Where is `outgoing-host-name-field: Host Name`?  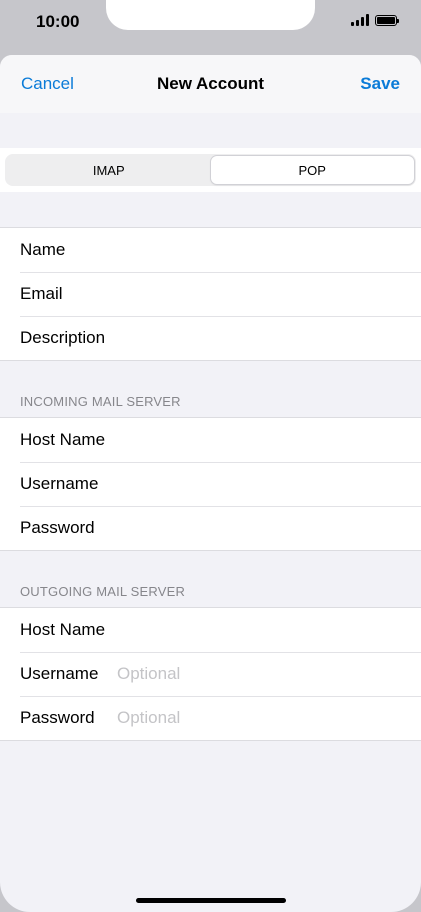 outgoing-host-name-field: Host Name is located at coordinates (210, 630).